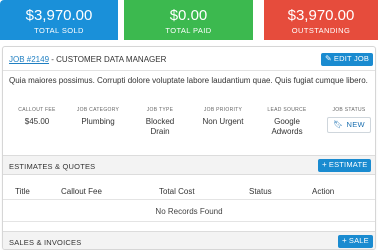 This screenshot has width=378, height=250. Describe the element at coordinates (189, 211) in the screenshot. I see `empty-table-message: No Records Found` at that location.